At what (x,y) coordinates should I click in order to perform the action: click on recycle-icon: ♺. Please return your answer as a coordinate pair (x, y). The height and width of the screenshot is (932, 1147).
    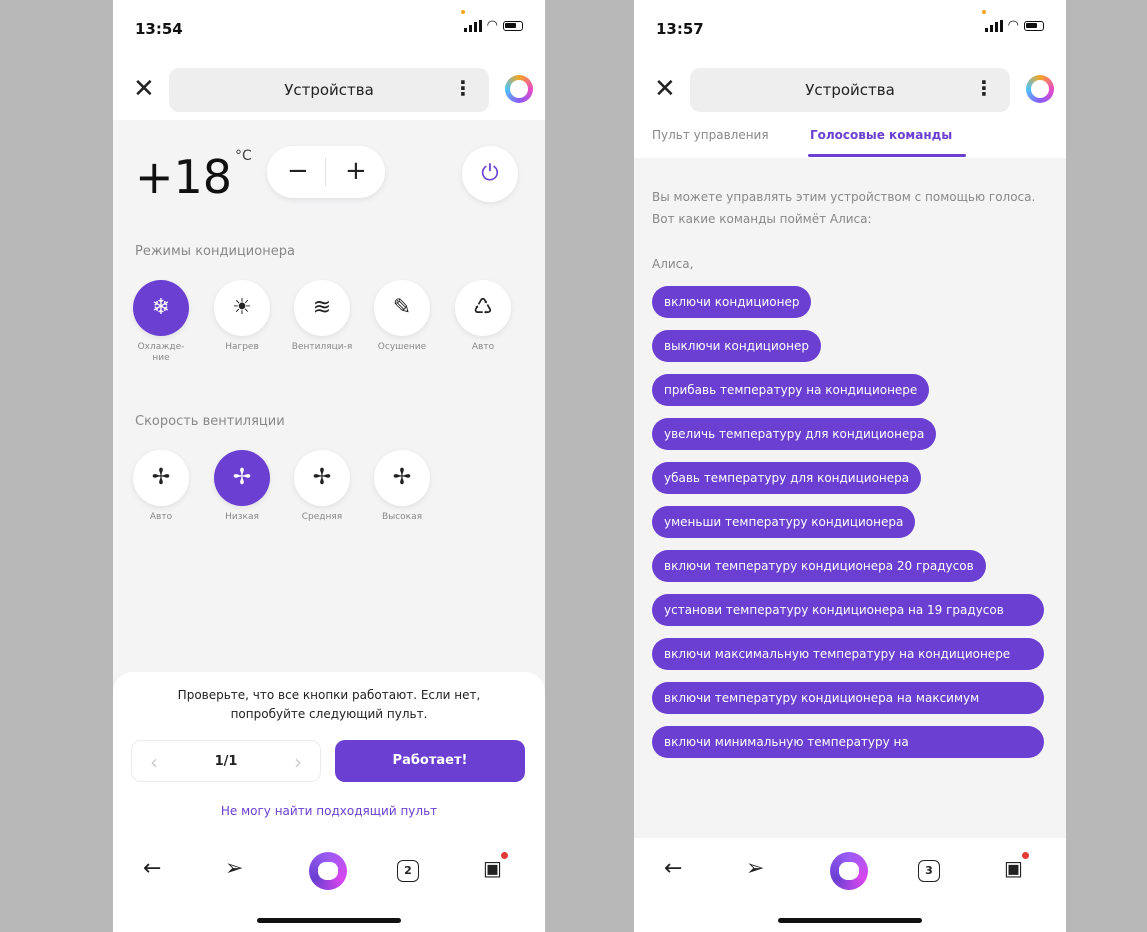
    Looking at the image, I should click on (483, 308).